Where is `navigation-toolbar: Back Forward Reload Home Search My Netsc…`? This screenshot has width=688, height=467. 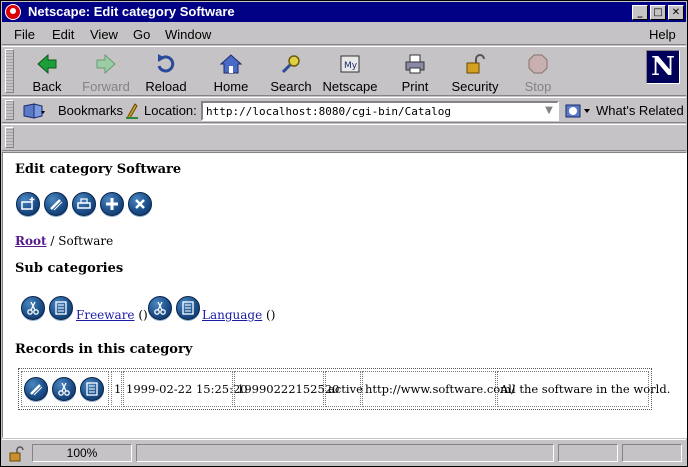 navigation-toolbar: Back Forward Reload Home Search My Netsc… is located at coordinates (344, 71).